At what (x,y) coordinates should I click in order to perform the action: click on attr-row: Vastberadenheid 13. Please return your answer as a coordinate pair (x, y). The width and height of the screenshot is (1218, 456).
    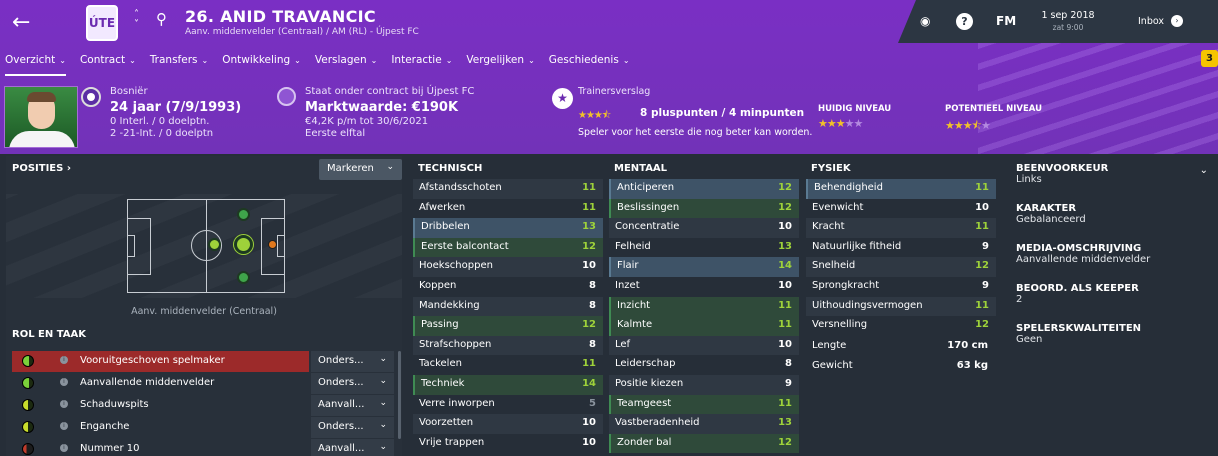
    Looking at the image, I should click on (704, 424).